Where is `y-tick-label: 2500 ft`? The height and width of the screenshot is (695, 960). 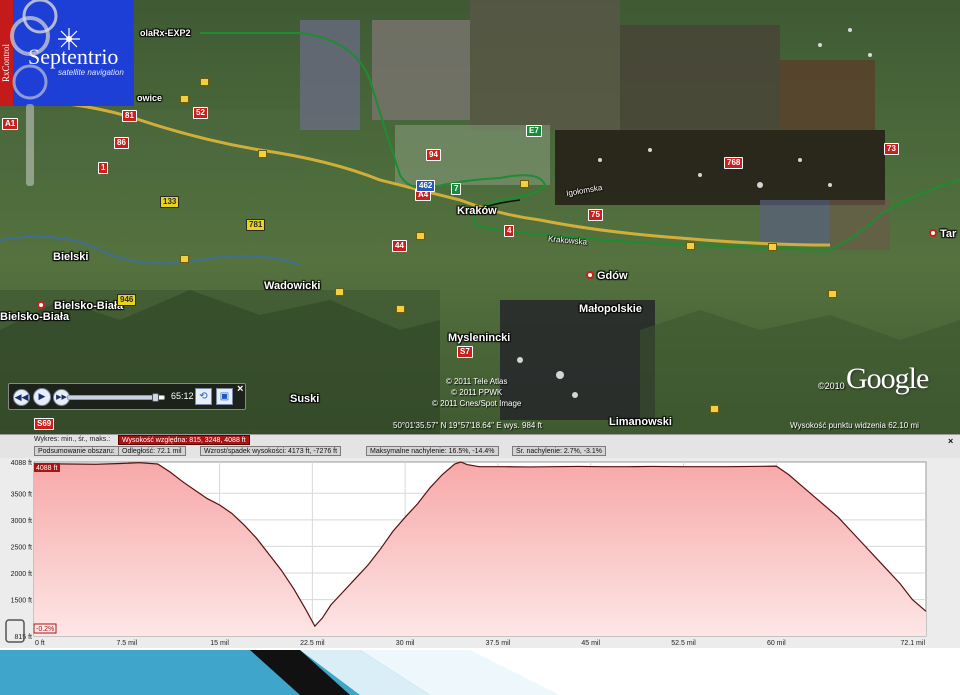
y-tick-label: 2500 ft is located at coordinates (21, 547).